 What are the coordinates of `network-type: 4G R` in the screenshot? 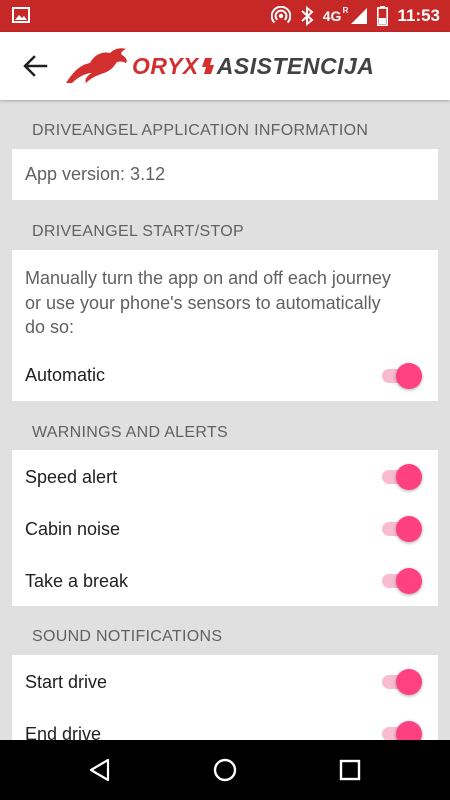 It's located at (335, 15).